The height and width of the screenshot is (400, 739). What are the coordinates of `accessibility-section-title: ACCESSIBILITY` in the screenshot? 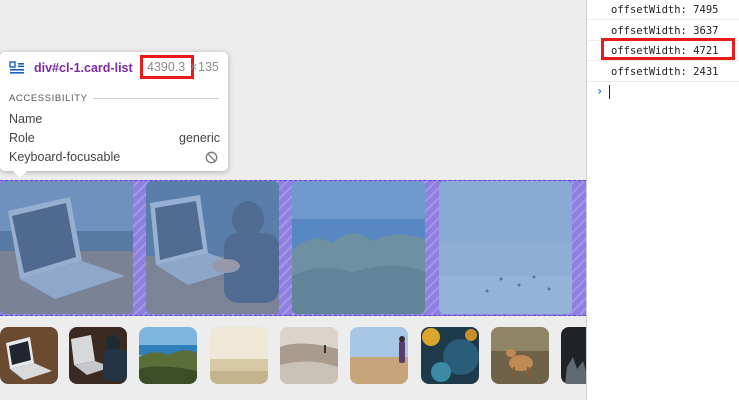 It's located at (48, 98).